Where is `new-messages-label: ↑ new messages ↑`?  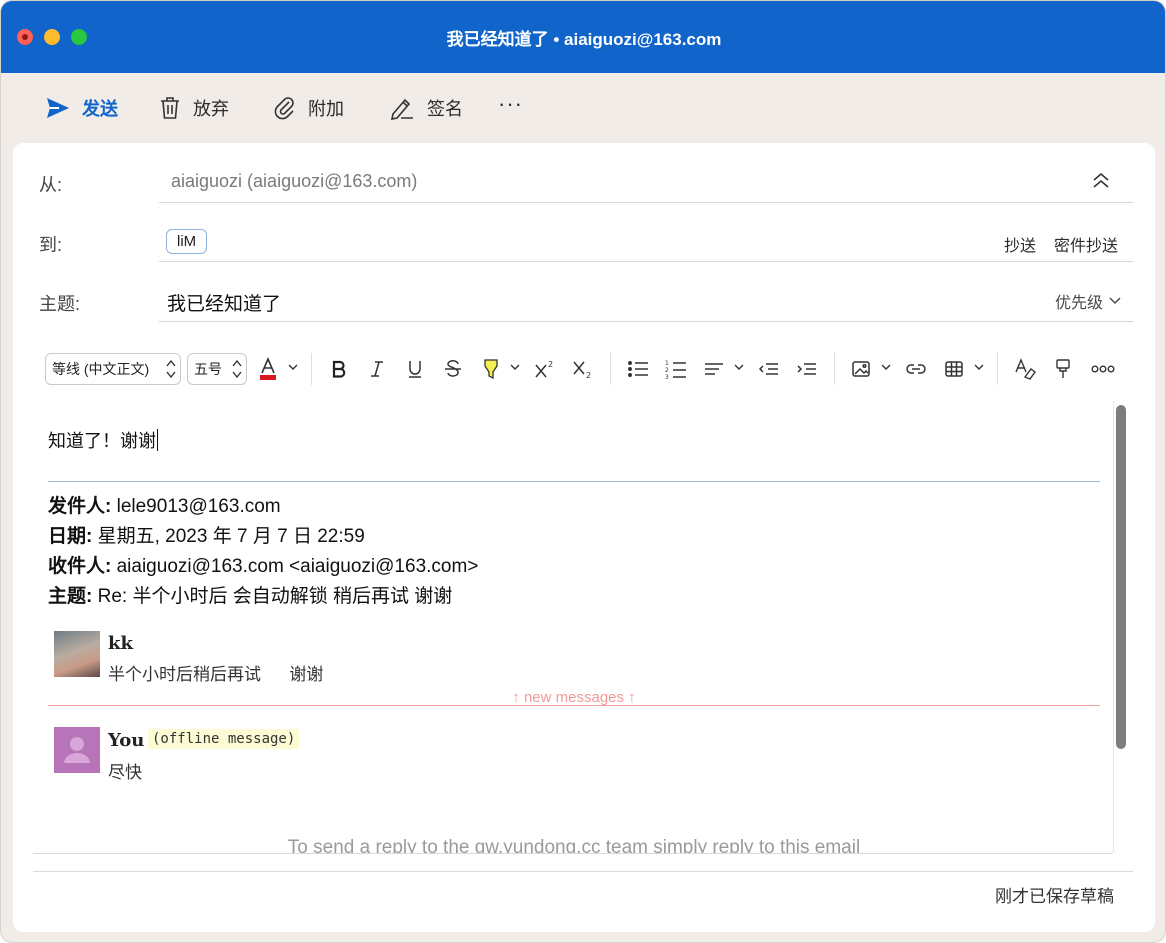 new-messages-label: ↑ new messages ↑ is located at coordinates (574, 697).